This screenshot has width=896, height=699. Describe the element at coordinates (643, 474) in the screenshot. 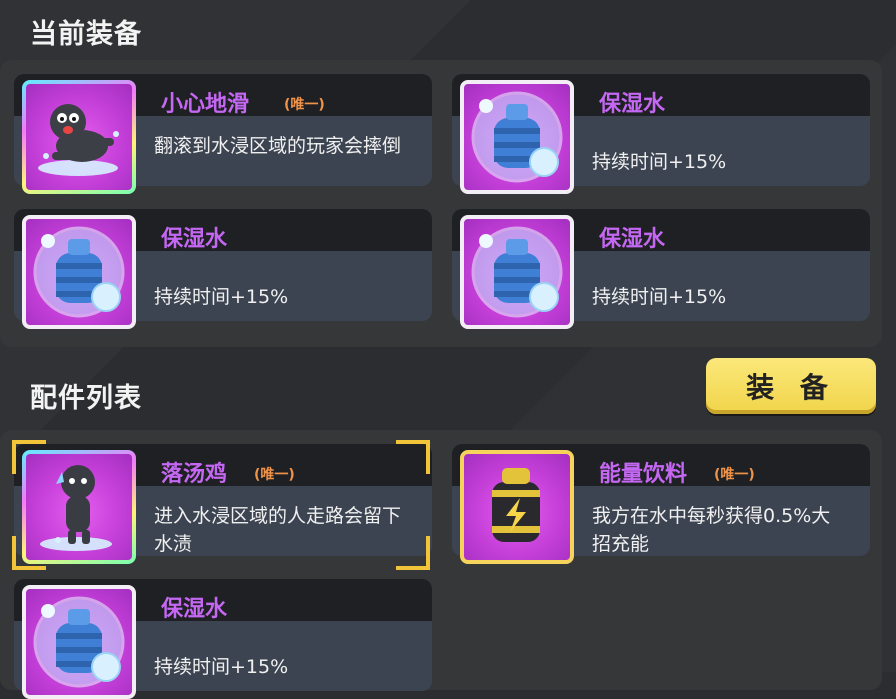

I see `item-name: 能量饮料` at that location.